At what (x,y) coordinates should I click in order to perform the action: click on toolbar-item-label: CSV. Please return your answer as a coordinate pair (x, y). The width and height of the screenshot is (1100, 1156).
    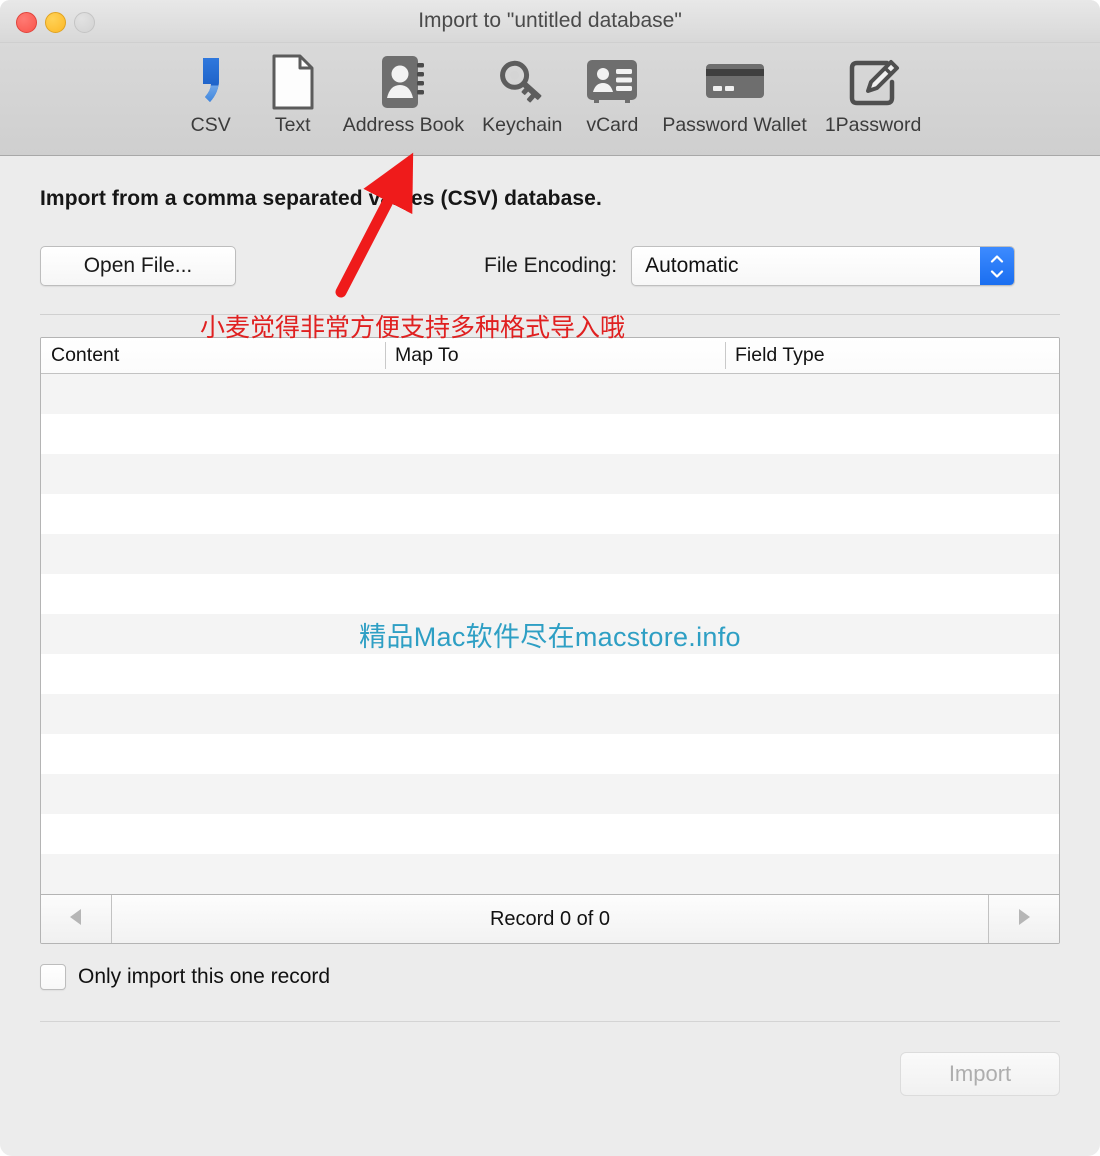
    Looking at the image, I should click on (210, 125).